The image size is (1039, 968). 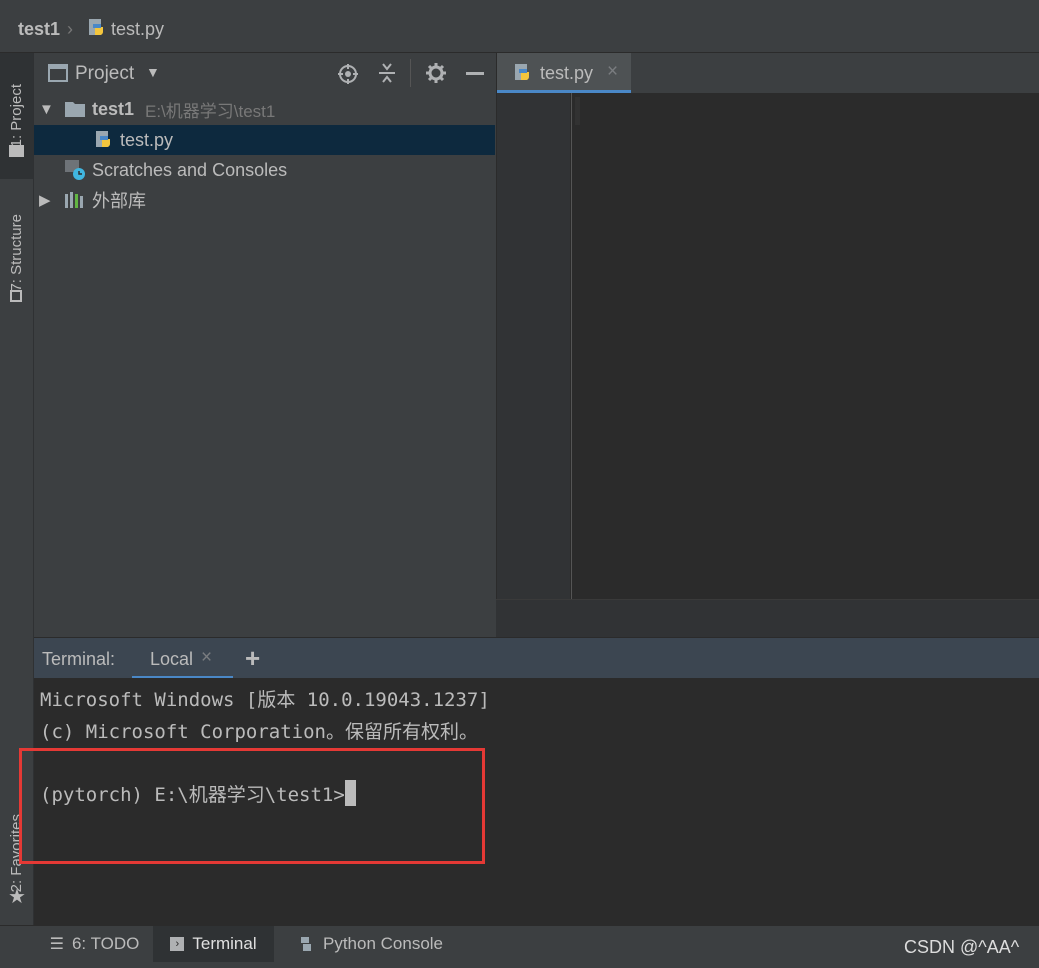 What do you see at coordinates (475, 73) in the screenshot?
I see `minimize-icon` at bounding box center [475, 73].